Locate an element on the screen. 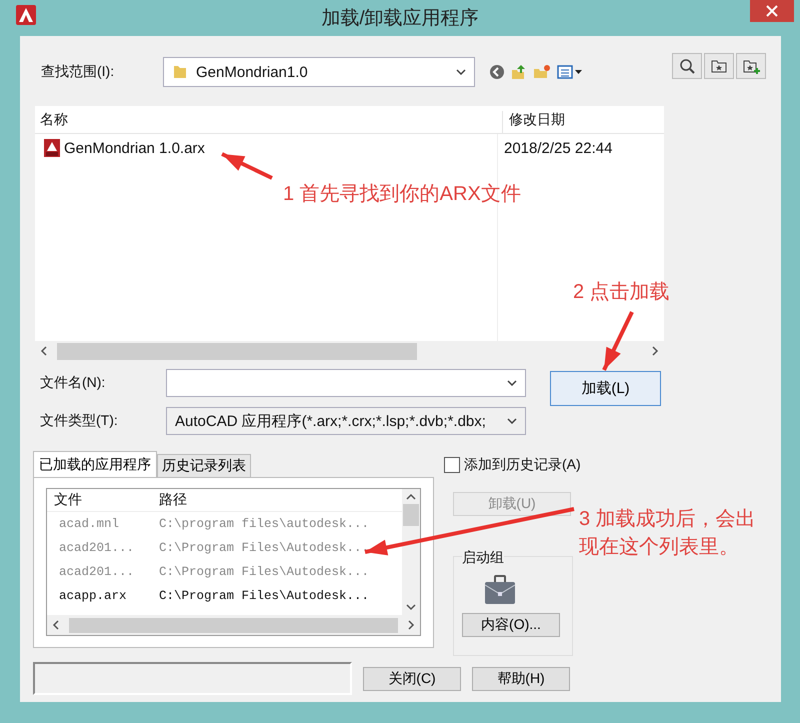  find-button is located at coordinates (687, 66).